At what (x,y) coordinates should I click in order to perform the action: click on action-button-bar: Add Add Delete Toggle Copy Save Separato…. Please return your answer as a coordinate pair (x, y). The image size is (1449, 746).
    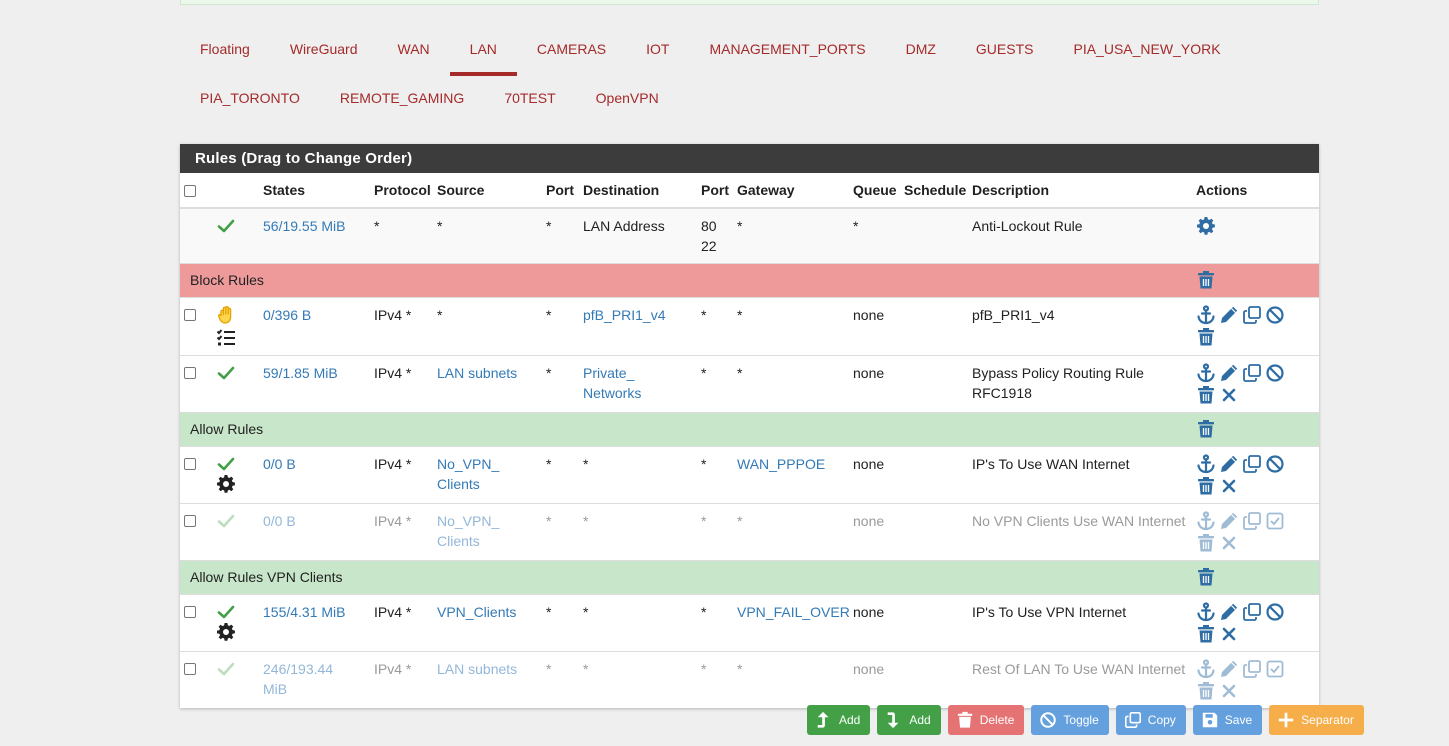
    Looking at the image, I should click on (1085, 720).